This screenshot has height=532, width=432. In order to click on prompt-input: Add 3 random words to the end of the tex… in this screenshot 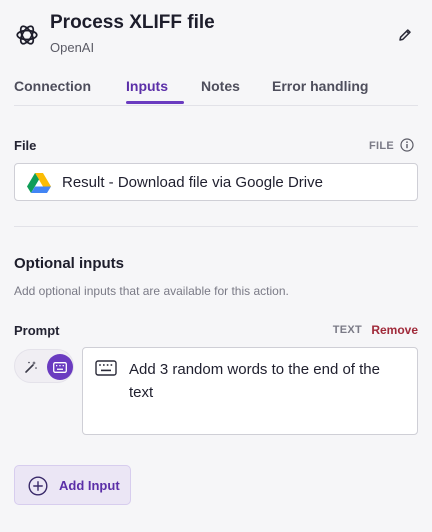, I will do `click(250, 391)`.